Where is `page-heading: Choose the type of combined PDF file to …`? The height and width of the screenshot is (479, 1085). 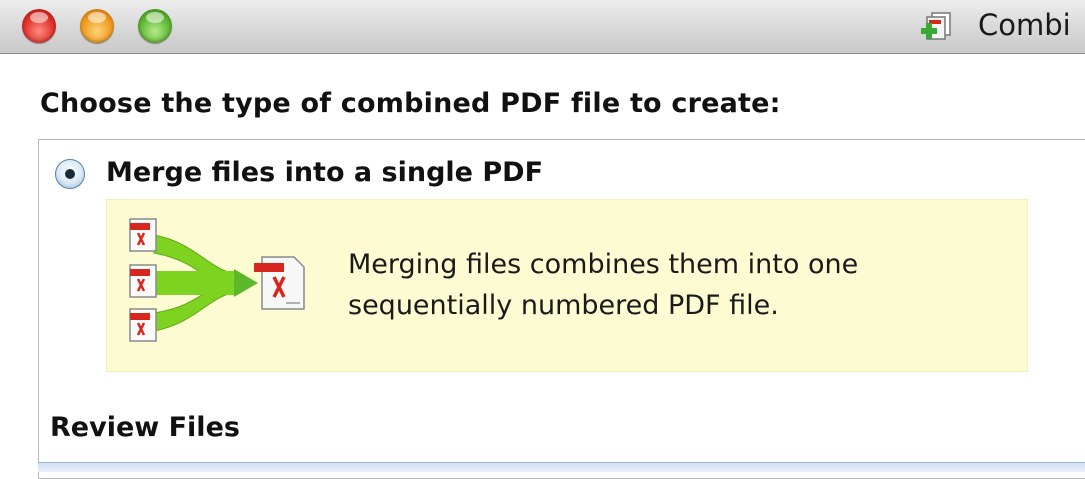
page-heading: Choose the type of combined PDF file to … is located at coordinates (410, 103).